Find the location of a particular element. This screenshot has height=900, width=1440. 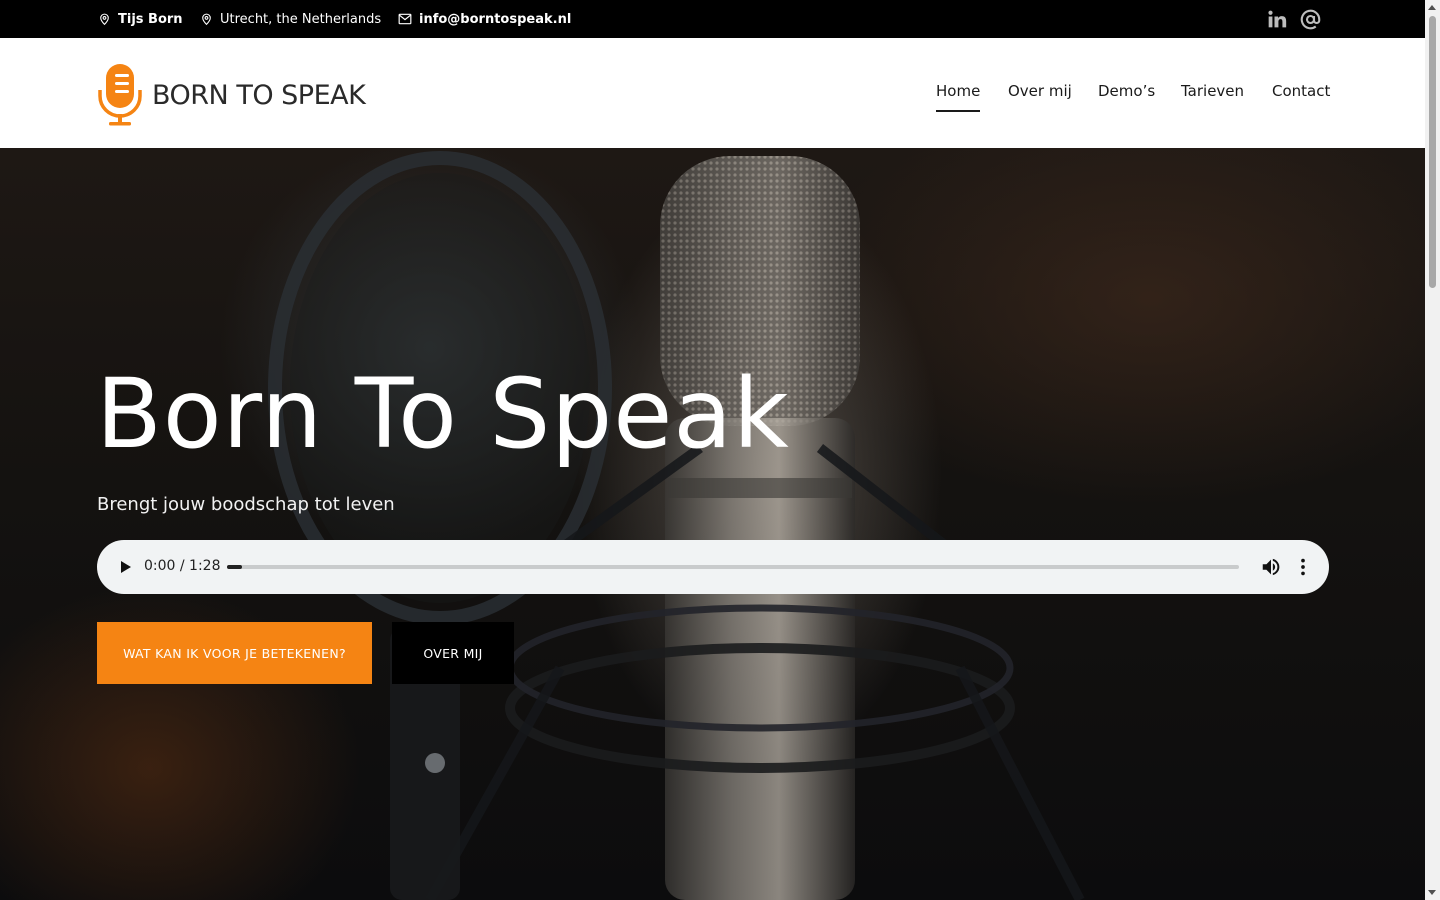

audio-progress-fill is located at coordinates (235, 567).